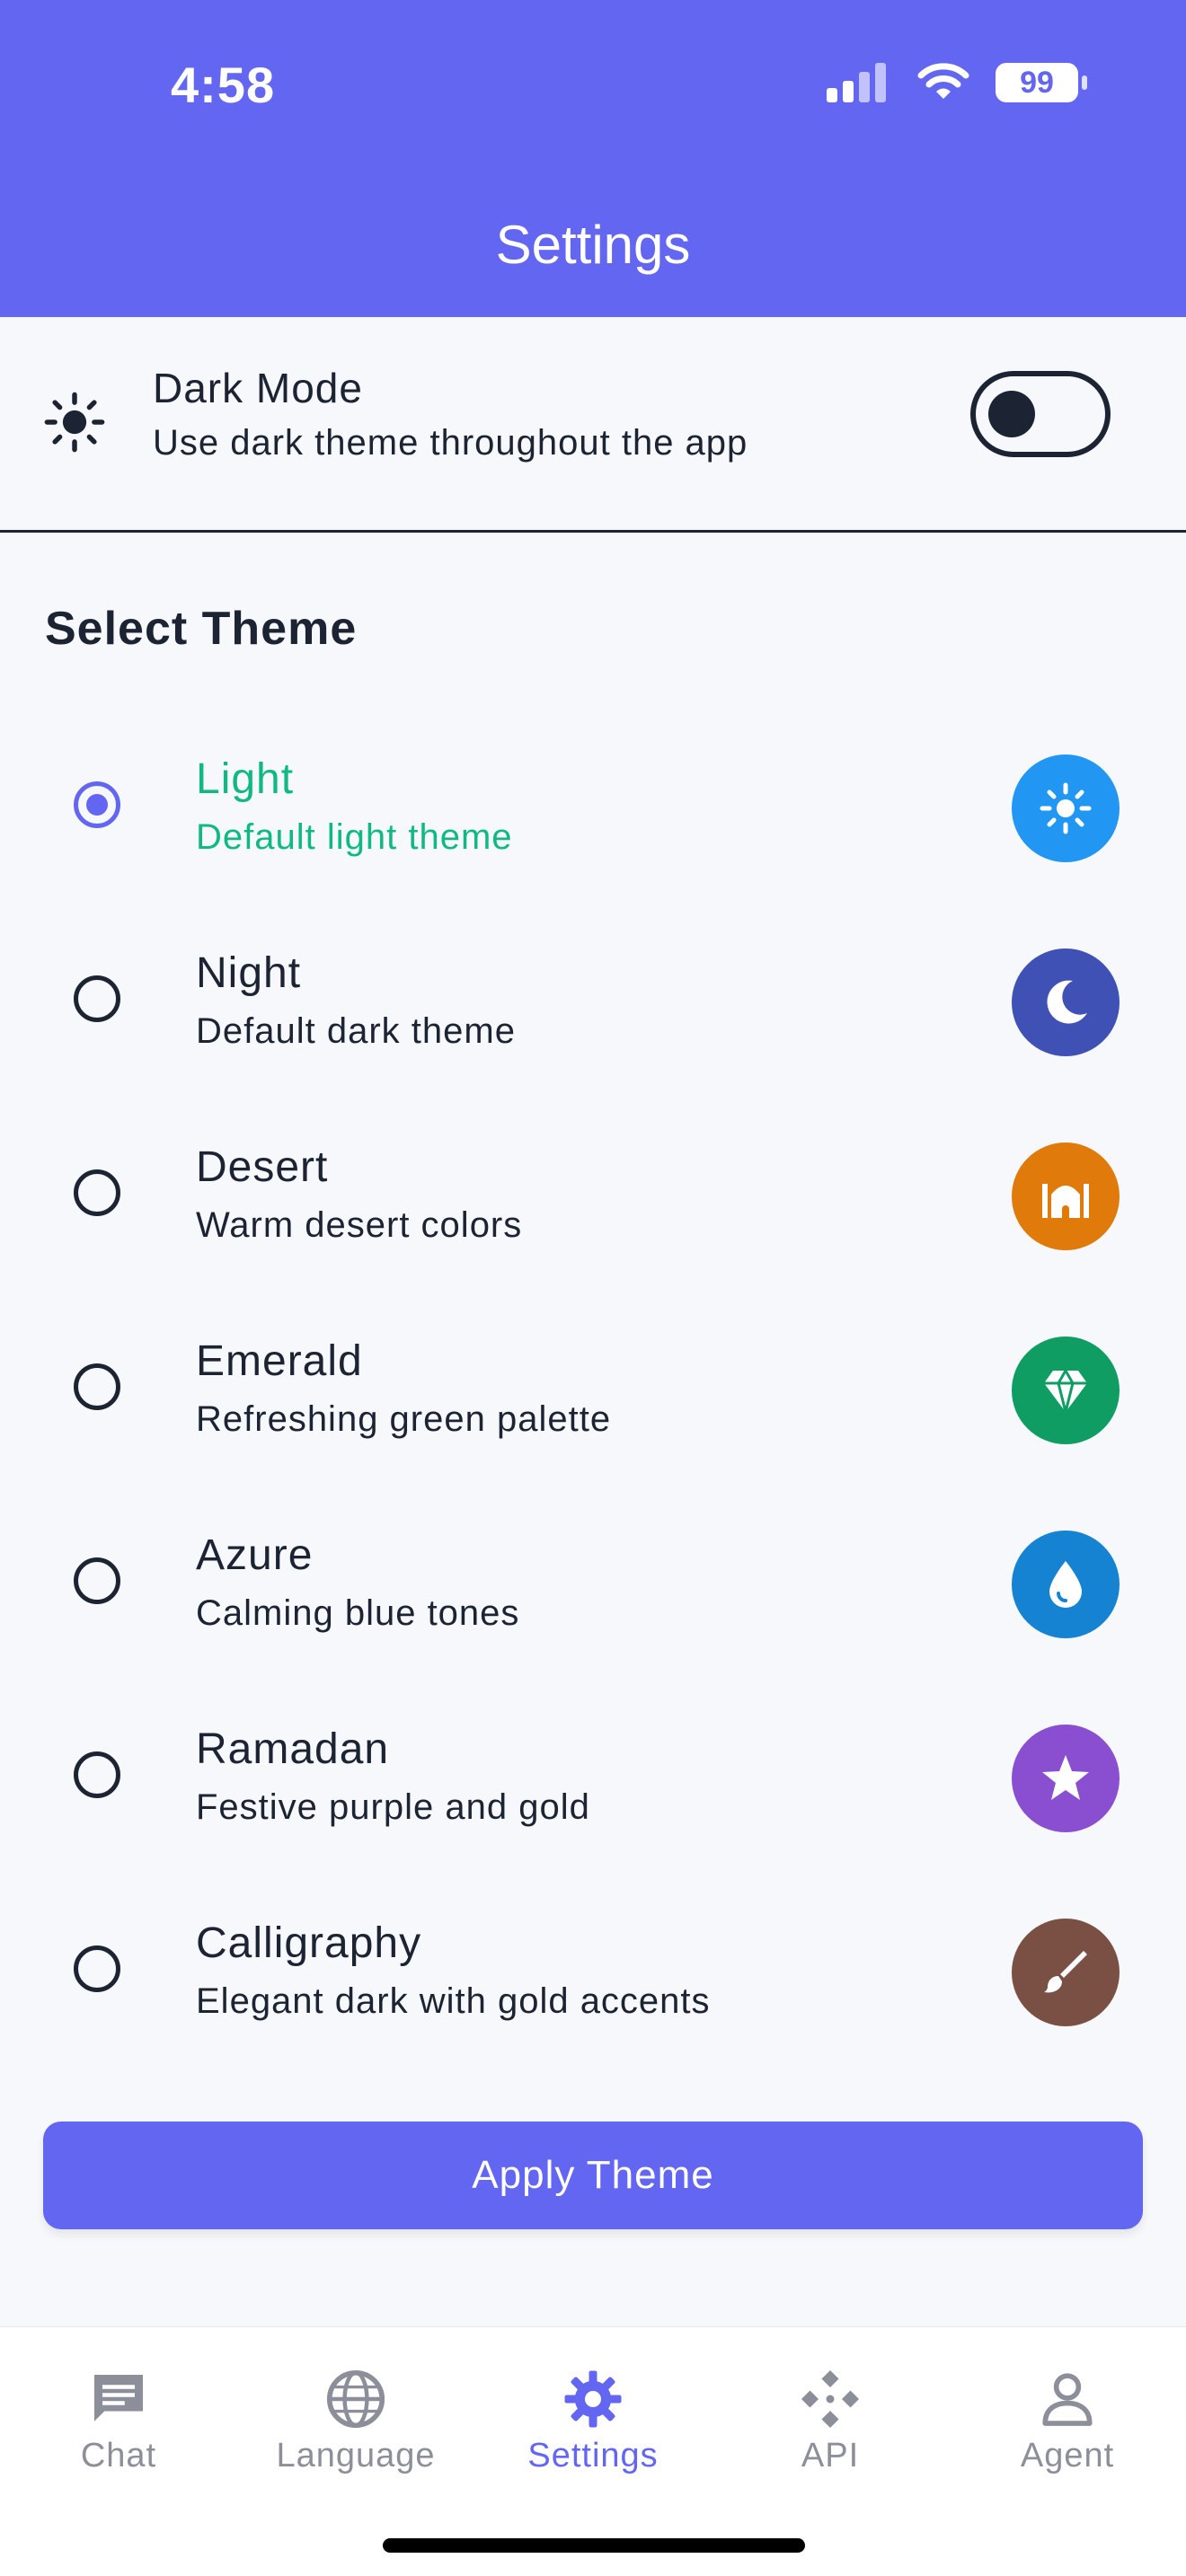 The width and height of the screenshot is (1186, 2576). What do you see at coordinates (262, 1167) in the screenshot?
I see `theme-name: Desert` at bounding box center [262, 1167].